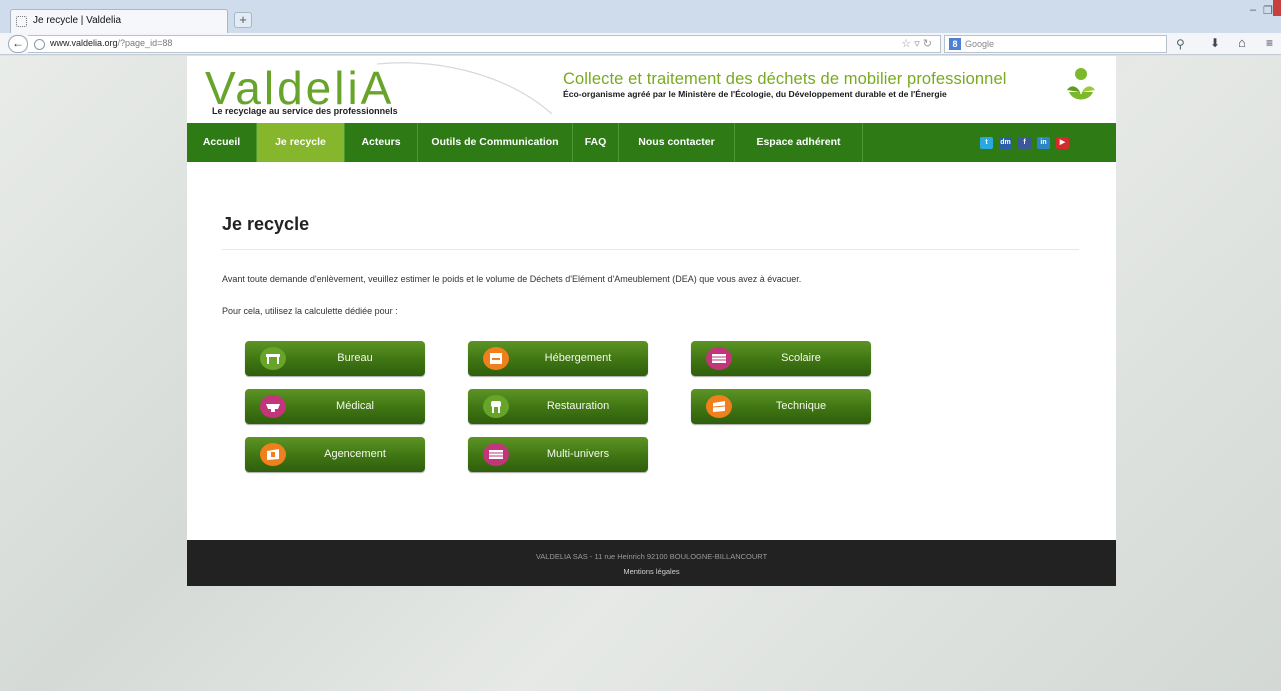 The width and height of the screenshot is (1281, 691). Describe the element at coordinates (650, 249) in the screenshot. I see `divider` at that location.